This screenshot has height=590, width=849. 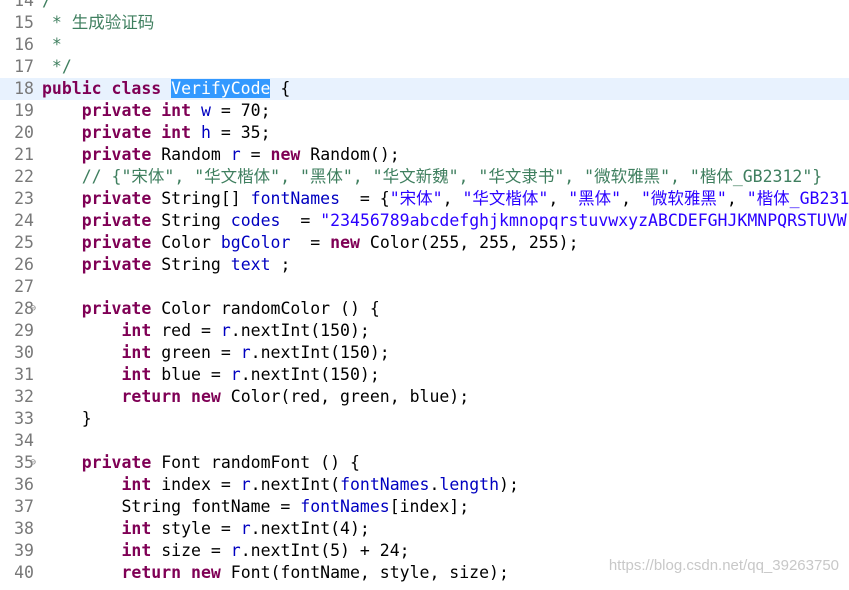 I want to click on code-line: 17 */, so click(x=424, y=67).